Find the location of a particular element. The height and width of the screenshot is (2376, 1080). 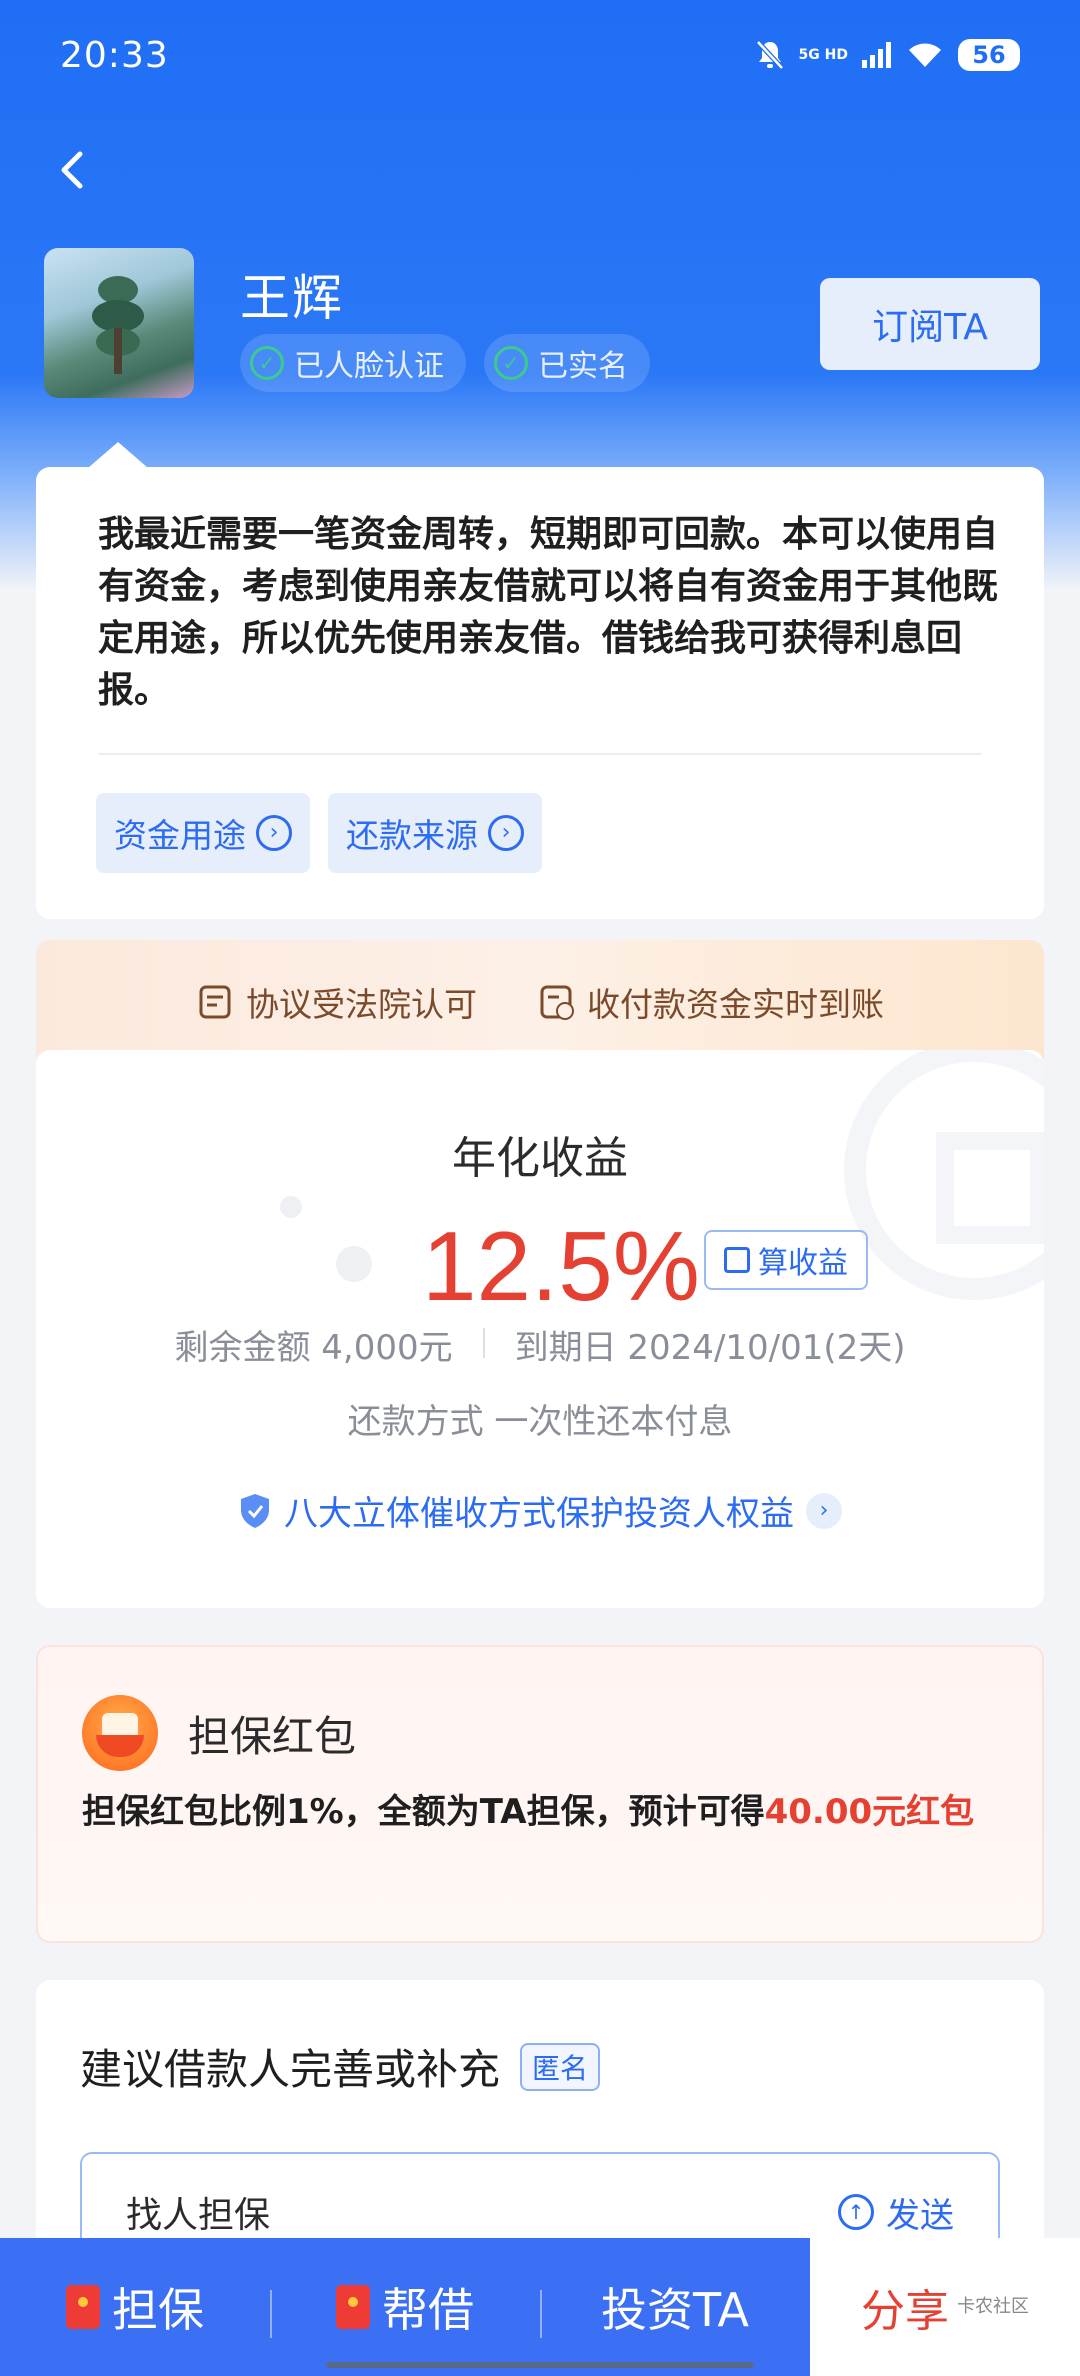

assurance-realtime: 收付款资金实时到账 is located at coordinates (710, 1002).